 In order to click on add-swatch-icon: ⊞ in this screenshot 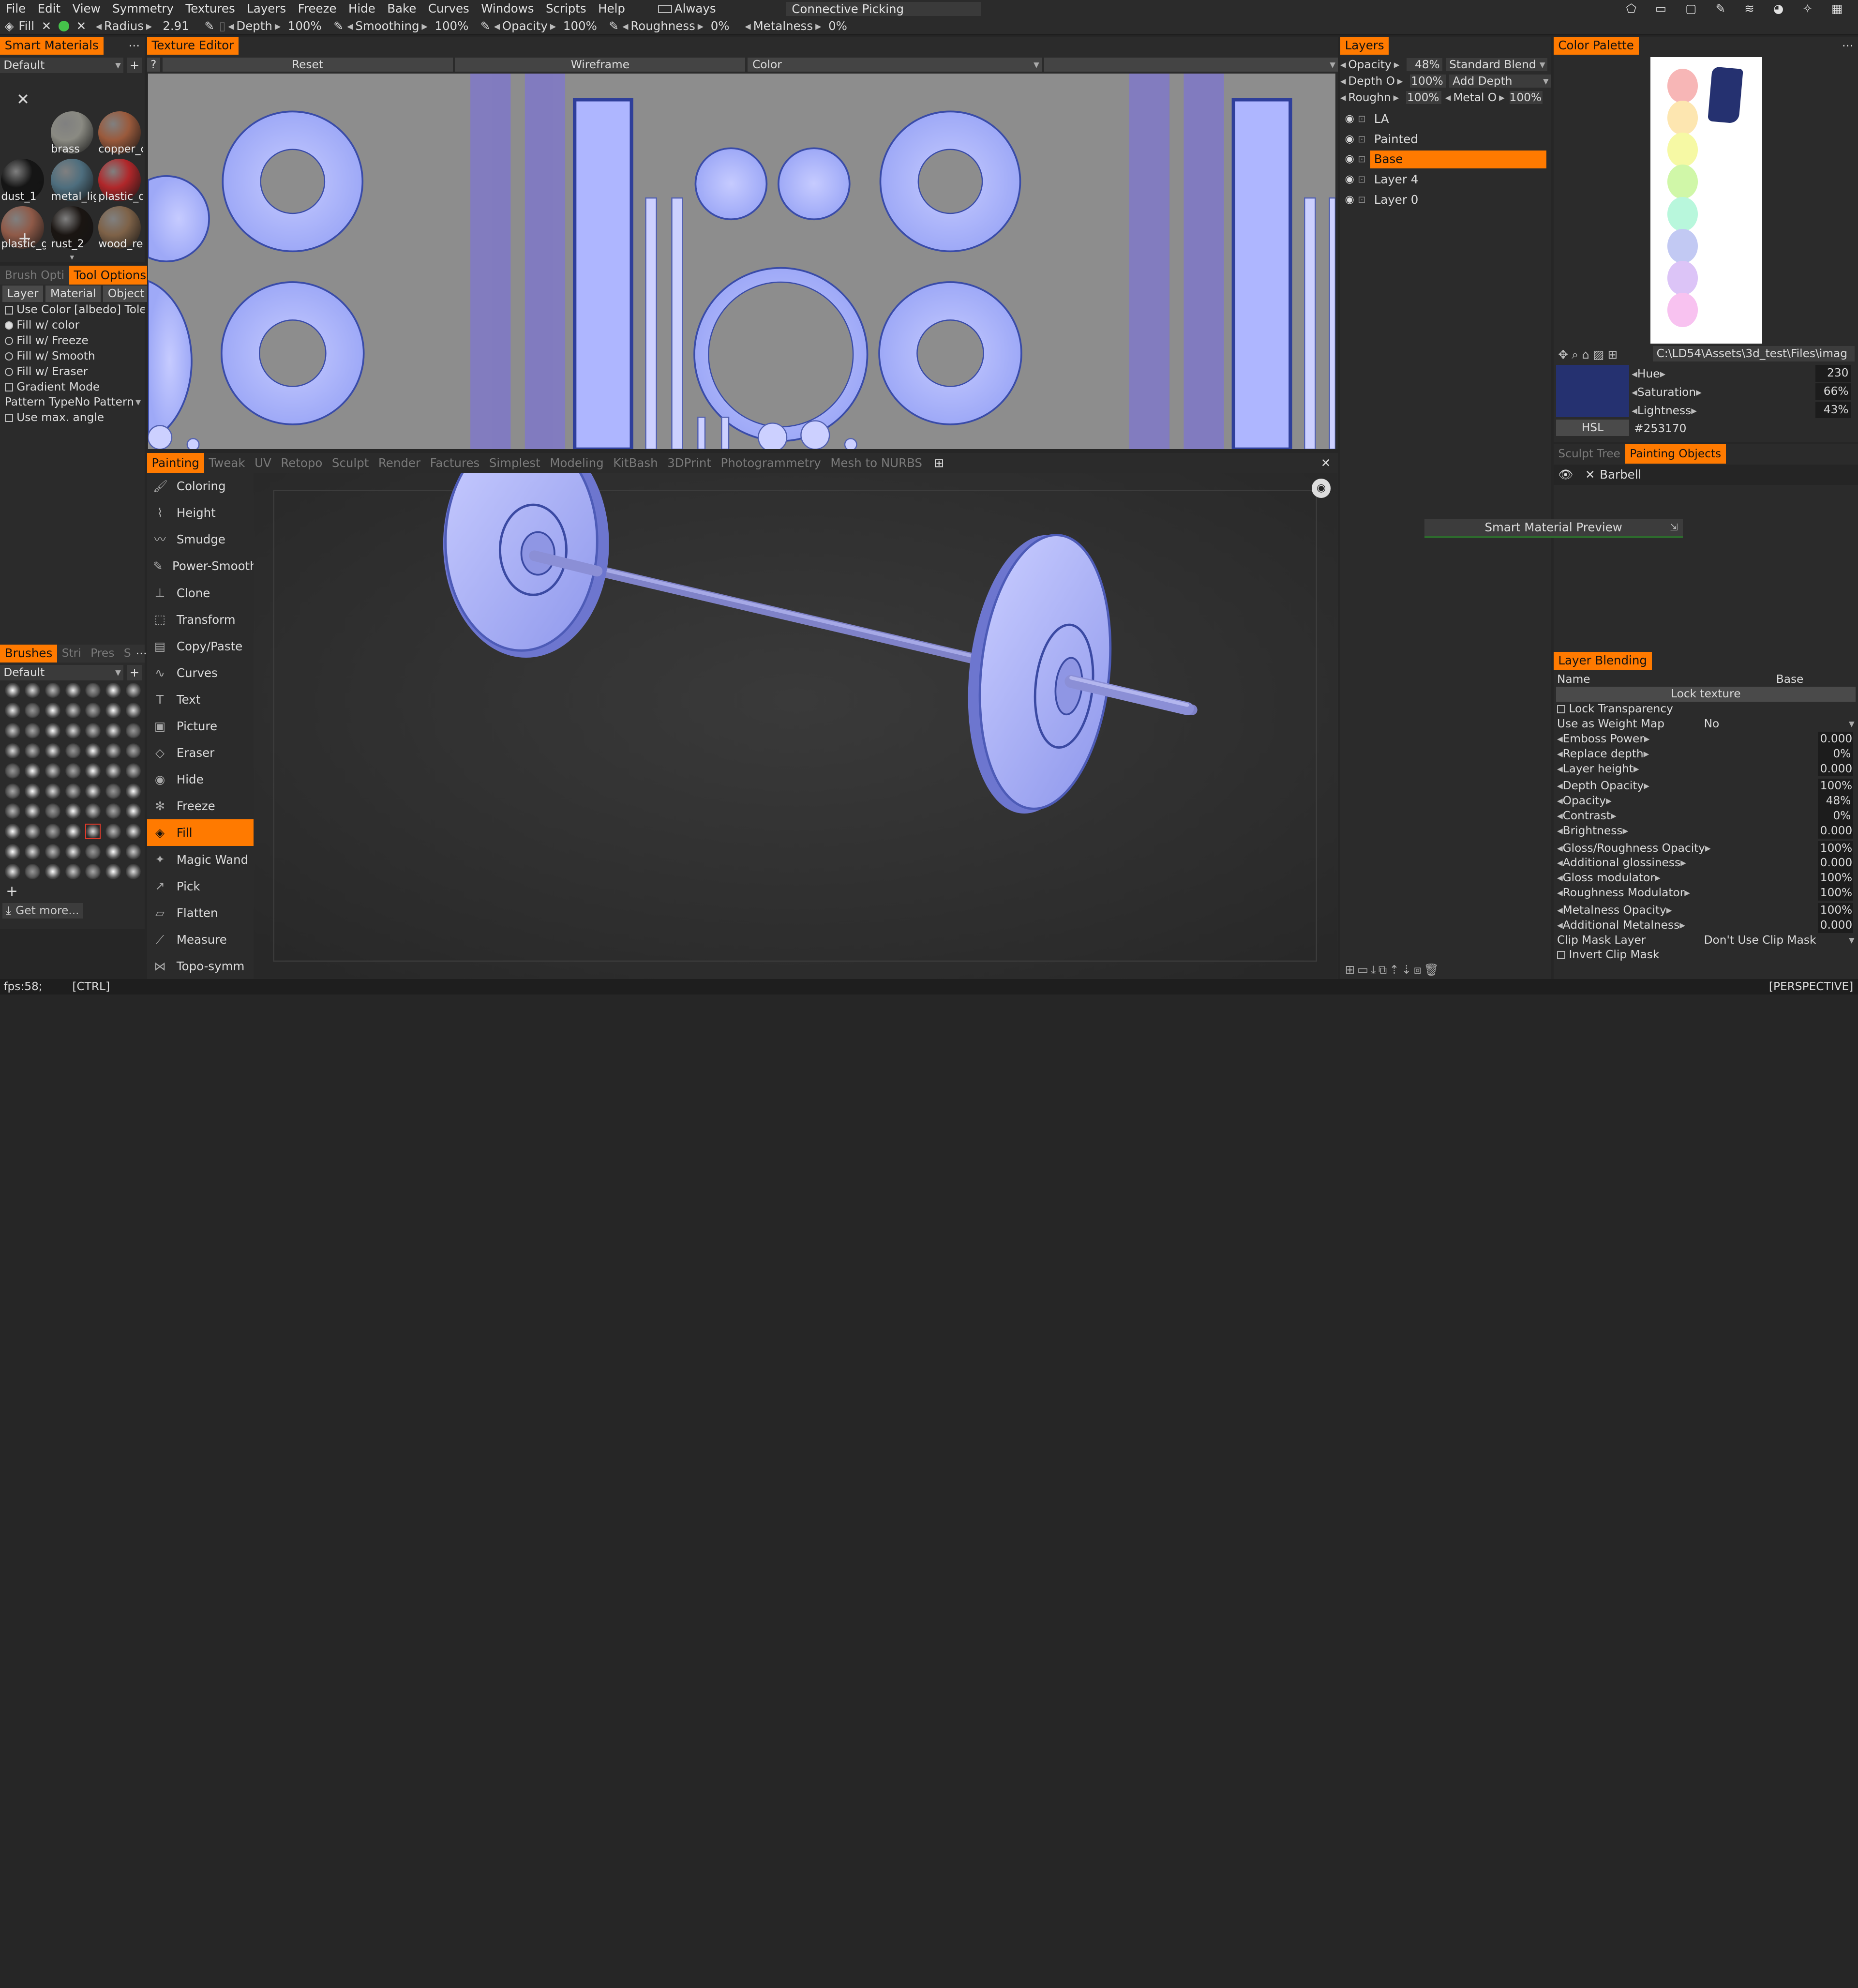, I will do `click(1613, 354)`.